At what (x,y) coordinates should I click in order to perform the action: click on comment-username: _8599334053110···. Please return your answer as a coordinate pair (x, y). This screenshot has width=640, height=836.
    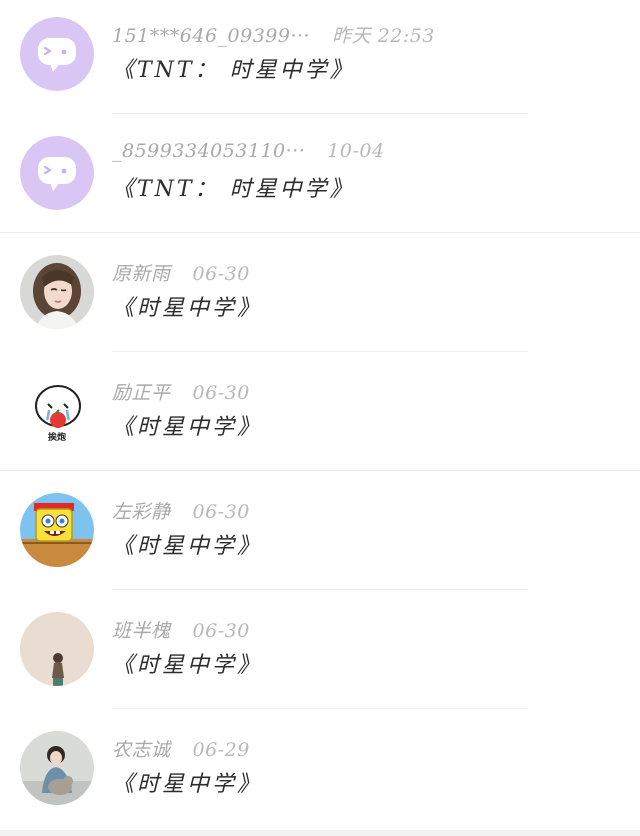
    Looking at the image, I should click on (208, 151).